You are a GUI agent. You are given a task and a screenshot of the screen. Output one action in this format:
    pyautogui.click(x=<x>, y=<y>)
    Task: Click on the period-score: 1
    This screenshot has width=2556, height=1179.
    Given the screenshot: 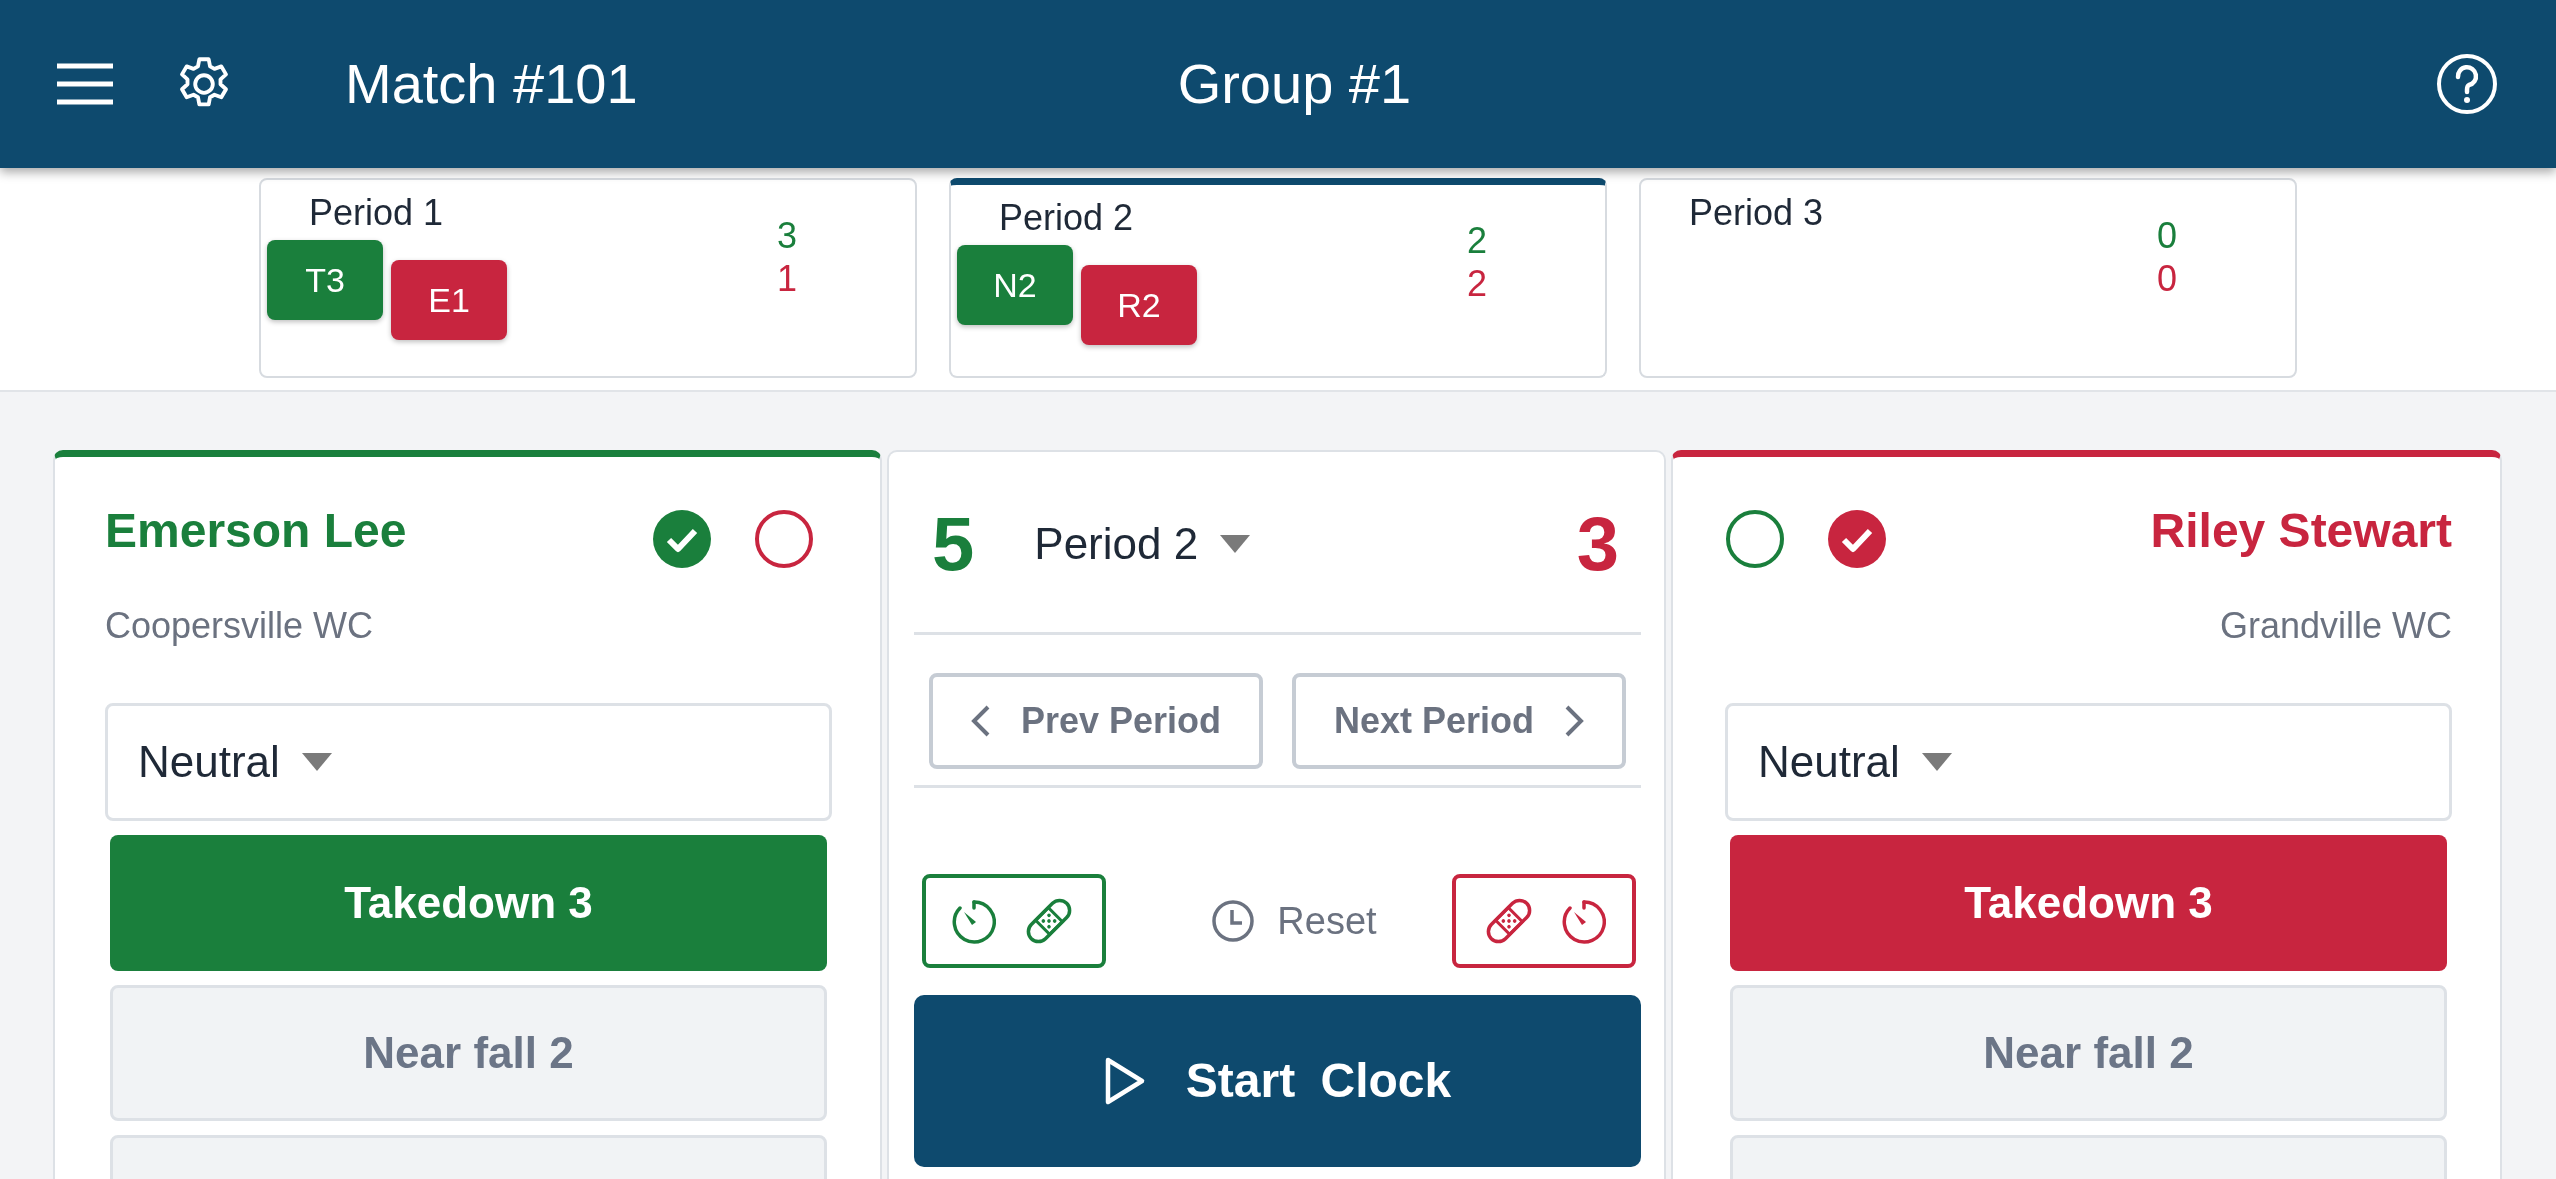 What is the action you would take?
    pyautogui.click(x=787, y=279)
    